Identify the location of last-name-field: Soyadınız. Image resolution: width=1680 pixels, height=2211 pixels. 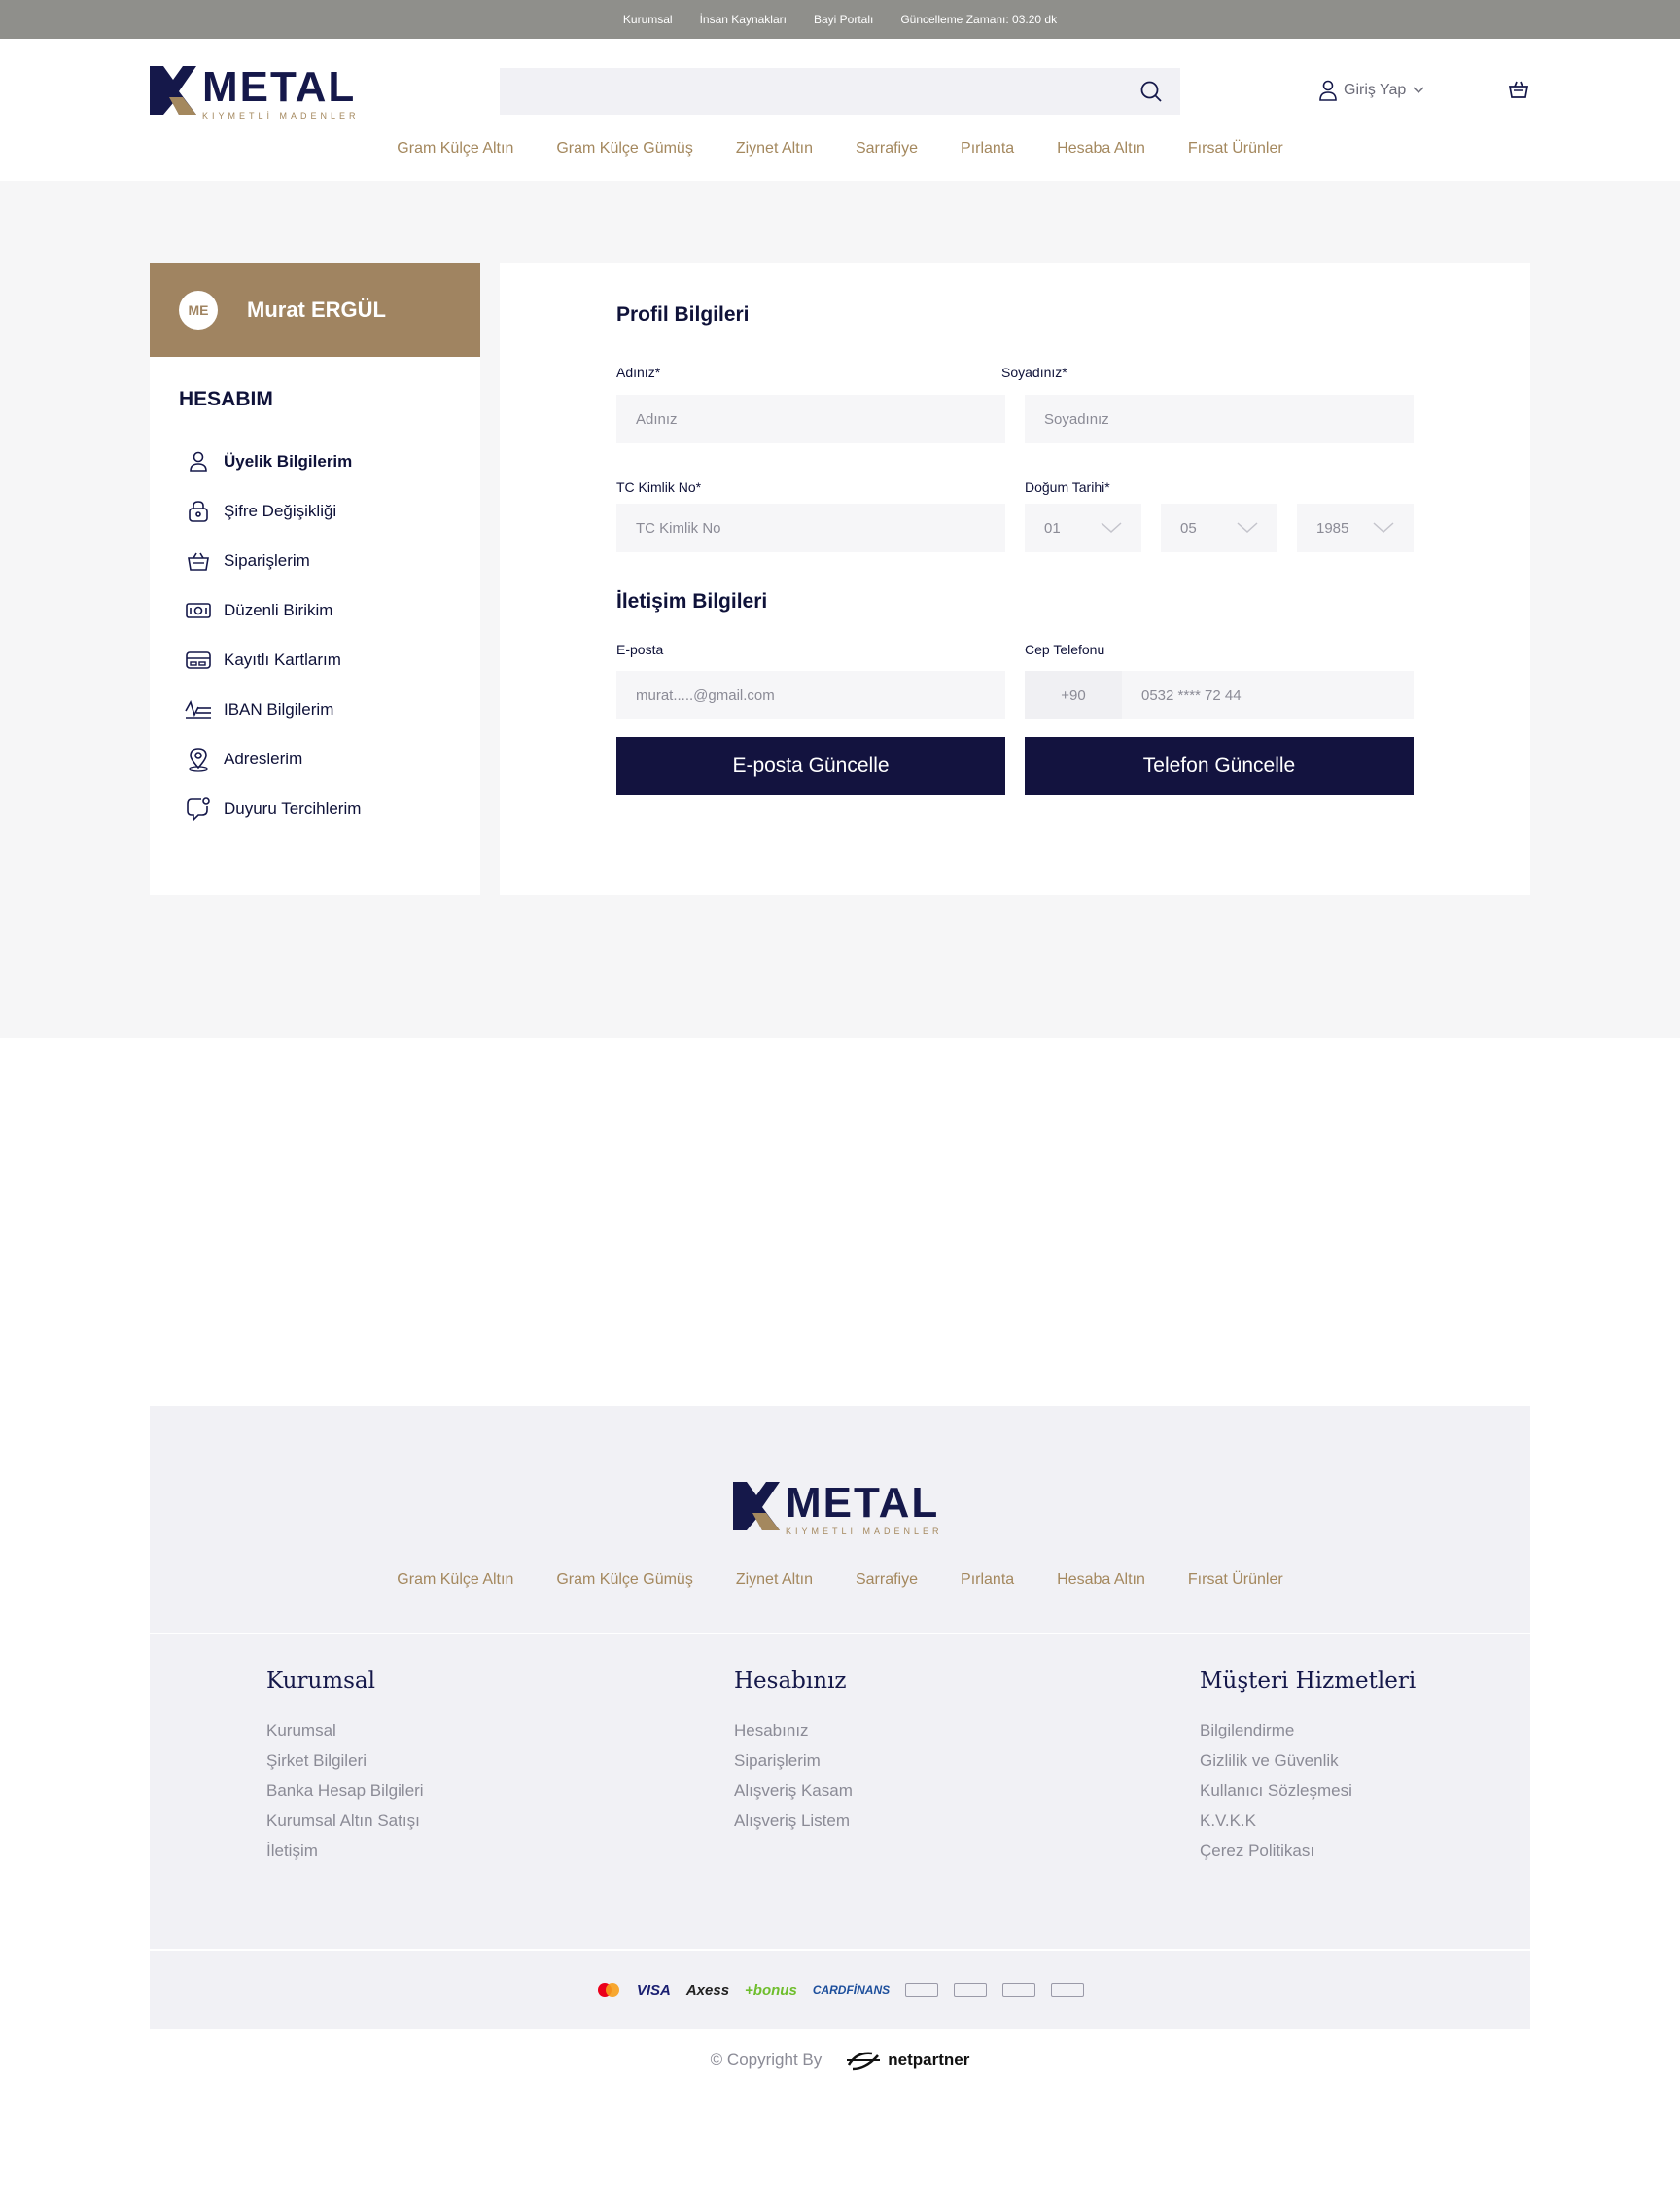
(1219, 419).